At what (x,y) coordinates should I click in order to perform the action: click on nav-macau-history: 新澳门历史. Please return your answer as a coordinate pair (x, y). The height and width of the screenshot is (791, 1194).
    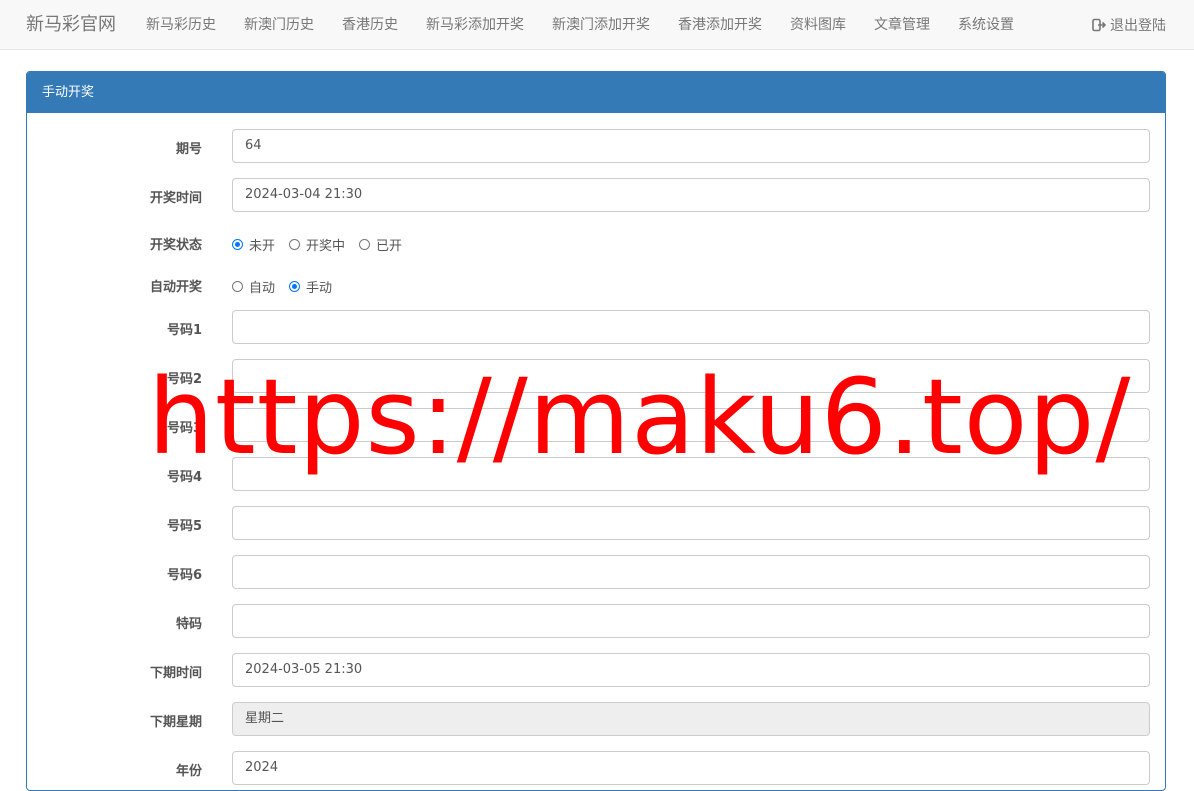
    Looking at the image, I should click on (279, 25).